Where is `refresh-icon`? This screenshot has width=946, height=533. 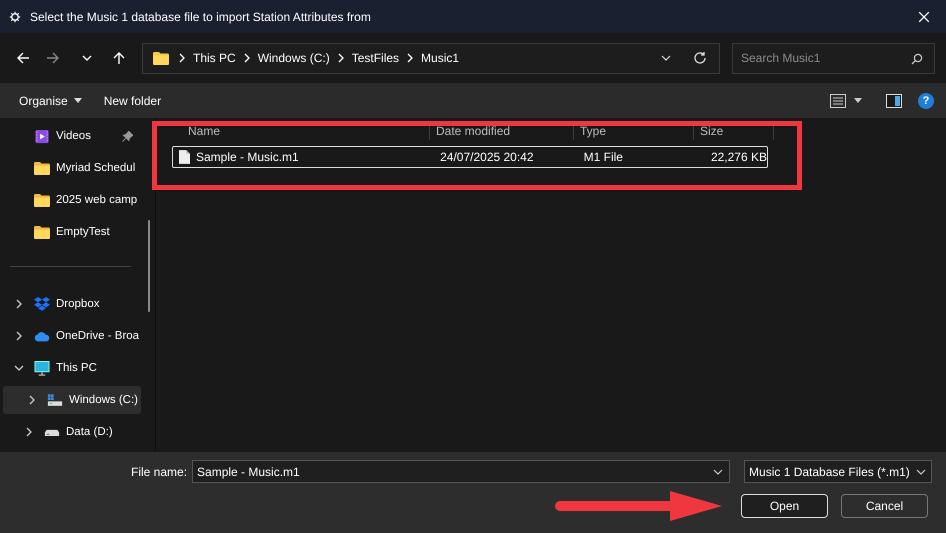 refresh-icon is located at coordinates (700, 58).